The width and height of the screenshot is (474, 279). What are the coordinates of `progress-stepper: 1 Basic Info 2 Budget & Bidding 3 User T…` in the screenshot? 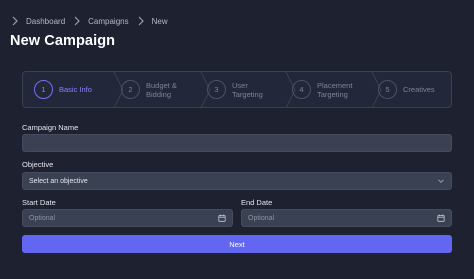 It's located at (237, 89).